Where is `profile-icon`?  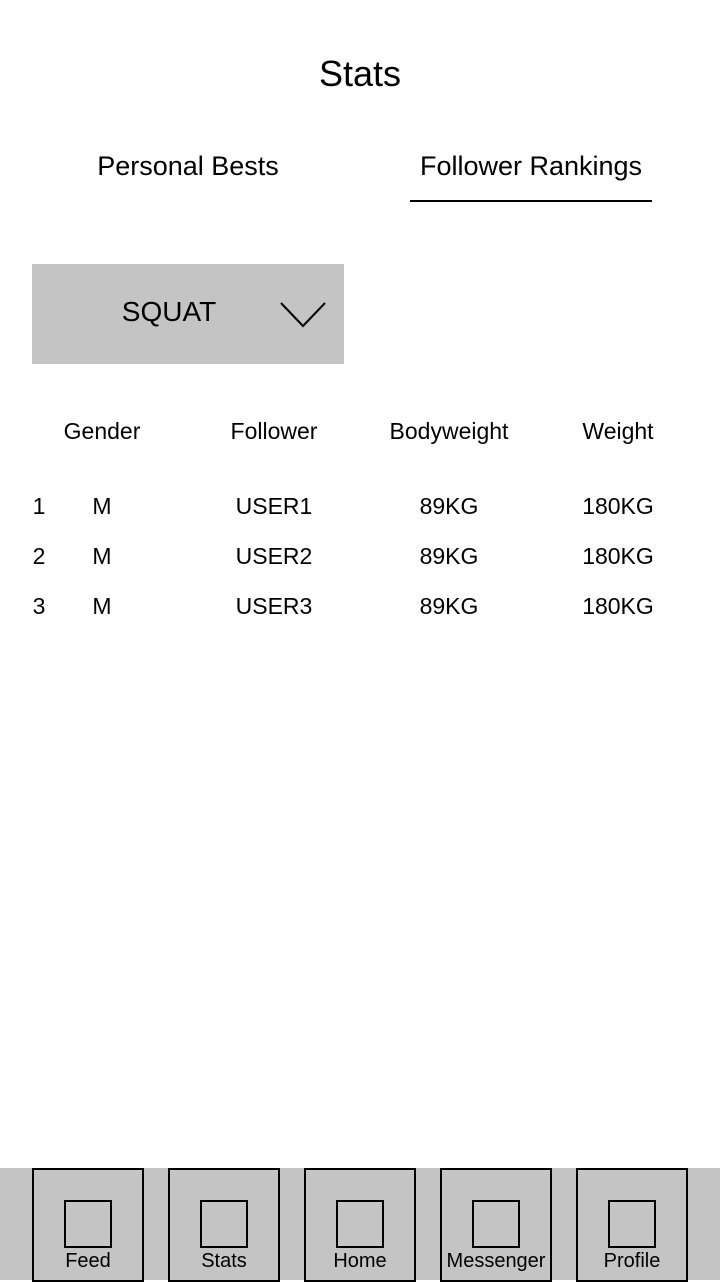 profile-icon is located at coordinates (632, 1224).